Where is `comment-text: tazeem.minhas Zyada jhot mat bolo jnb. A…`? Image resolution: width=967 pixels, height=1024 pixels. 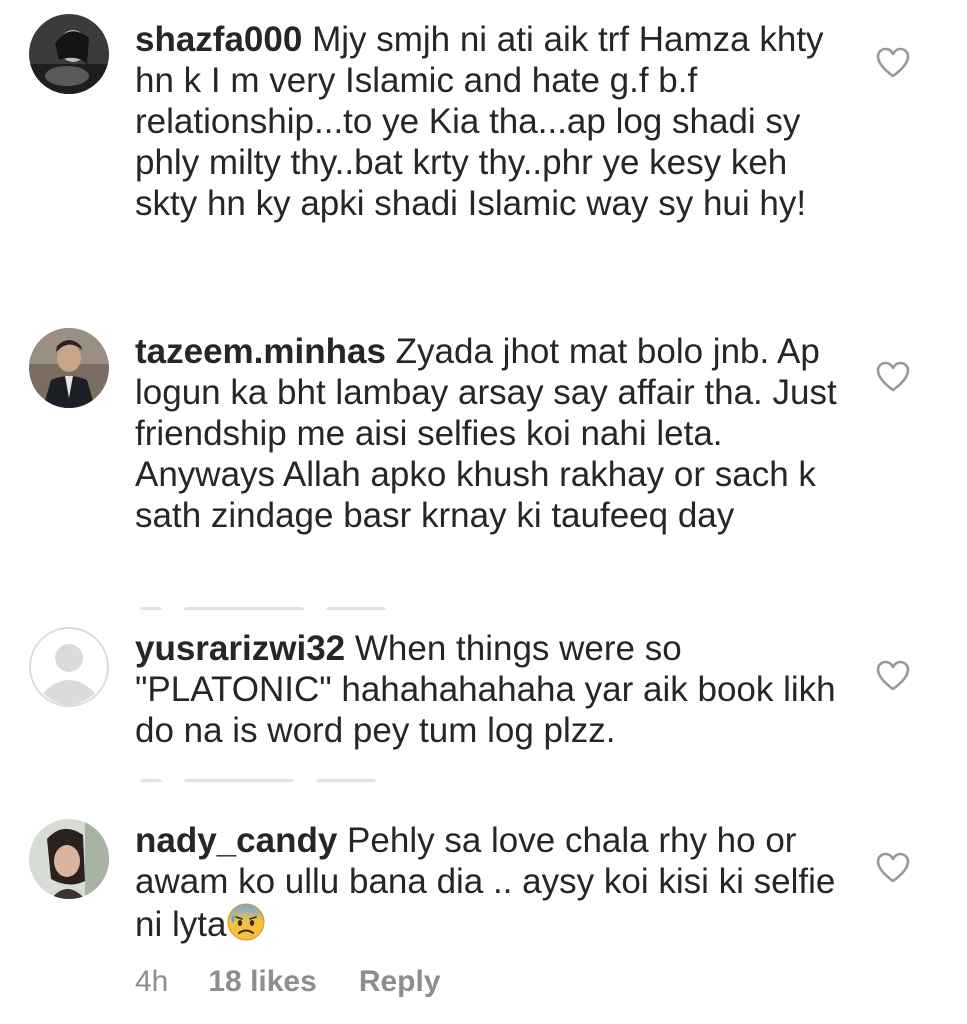 comment-text: tazeem.minhas Zyada jhot mat bolo jnb. A… is located at coordinates (487, 433).